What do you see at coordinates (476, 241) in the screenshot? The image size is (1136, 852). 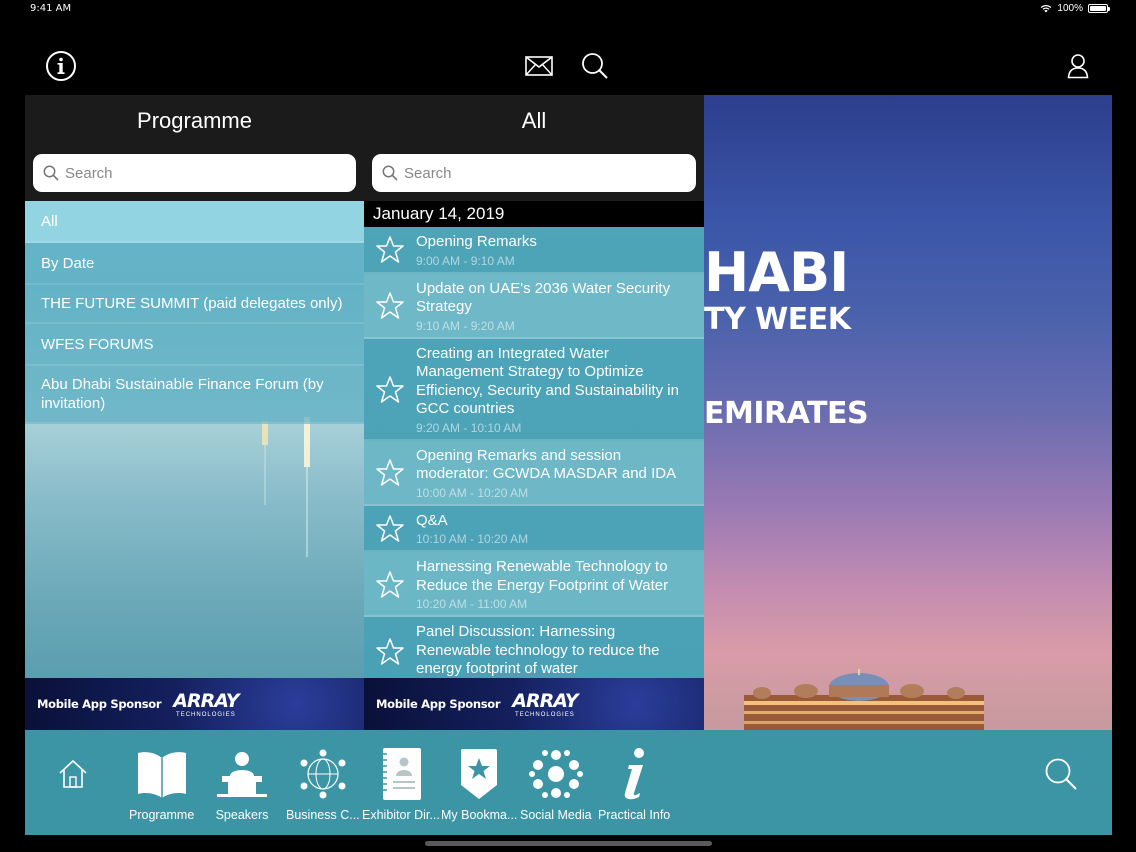 I see `session-title: Opening Remarks` at bounding box center [476, 241].